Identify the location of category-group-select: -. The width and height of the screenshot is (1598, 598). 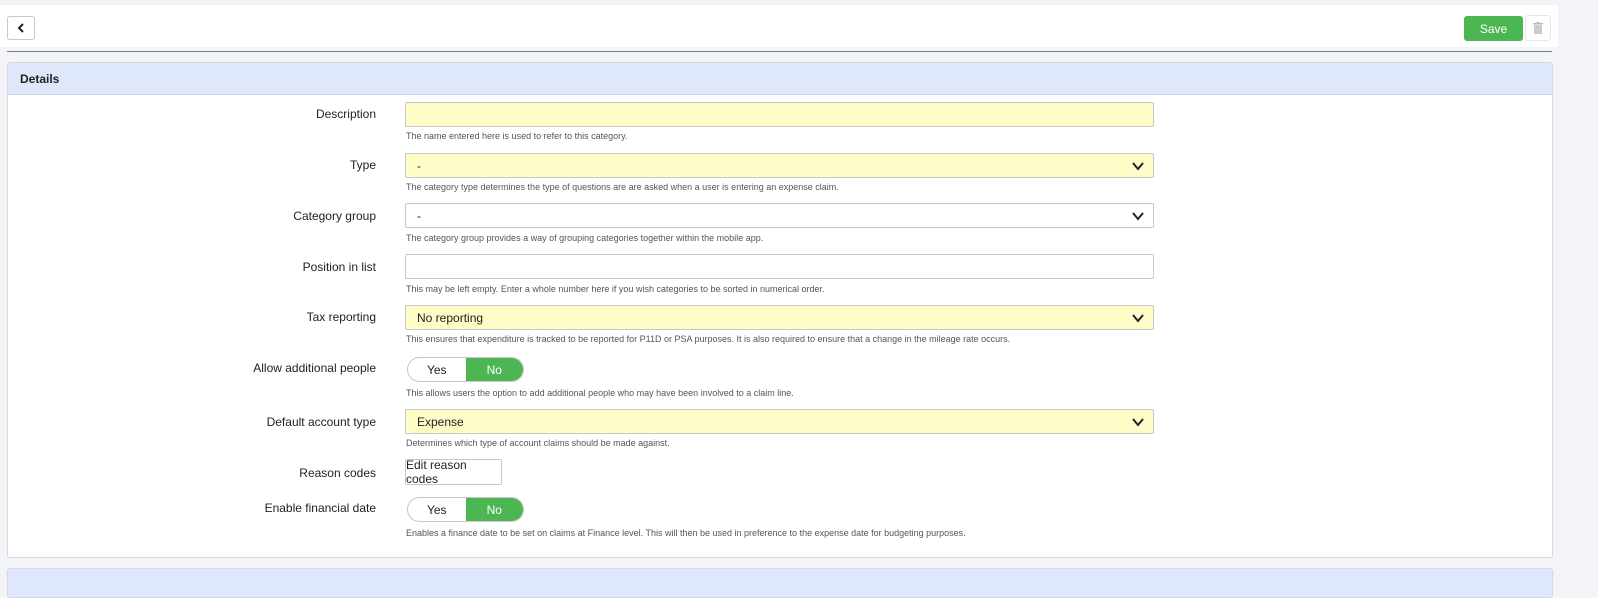
(779, 215).